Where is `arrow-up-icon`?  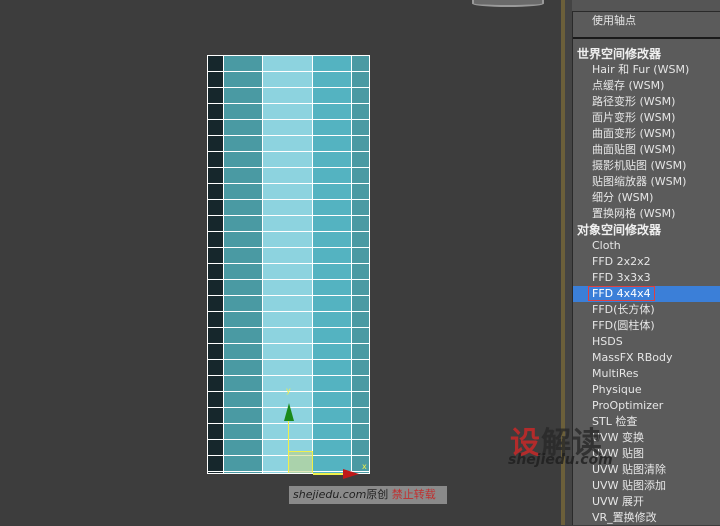 arrow-up-icon is located at coordinates (289, 412).